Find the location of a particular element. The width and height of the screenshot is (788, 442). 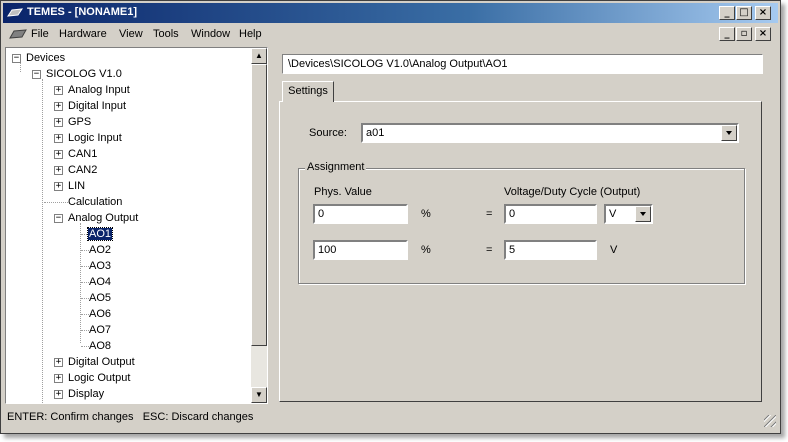

title-bar: TEMES - [NONAME1] _ □ × is located at coordinates (390, 13).